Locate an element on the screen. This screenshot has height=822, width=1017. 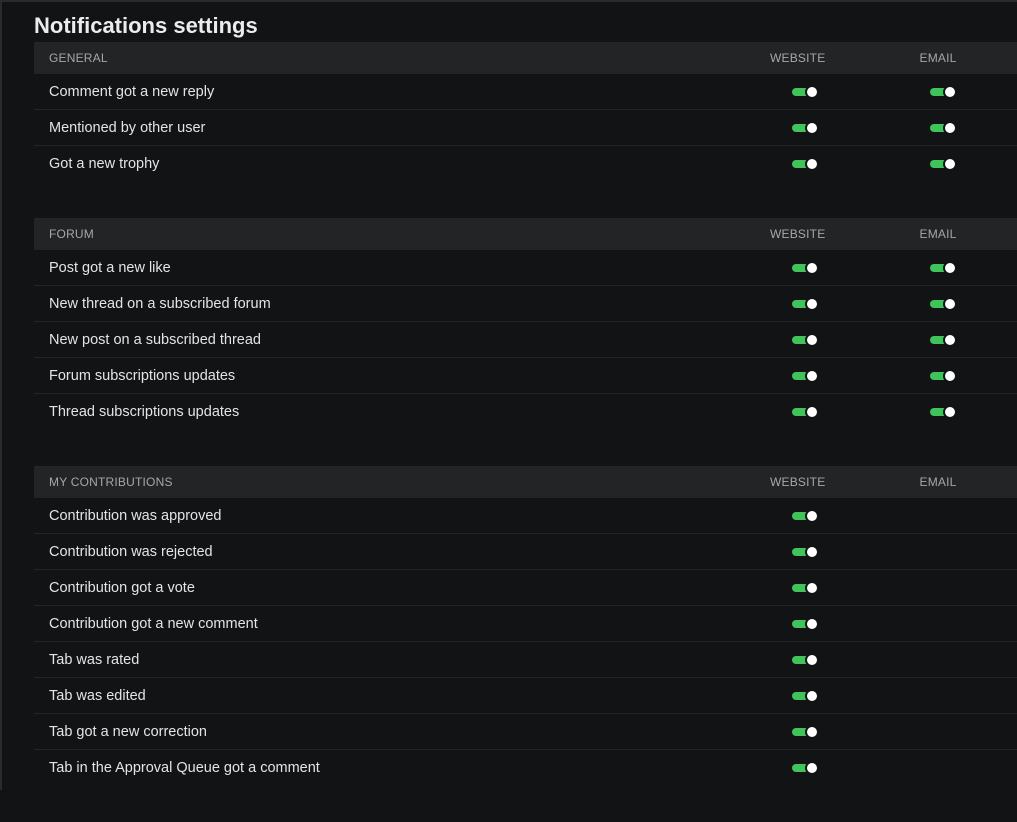
notification-row: Contribution was approved is located at coordinates (525, 516).